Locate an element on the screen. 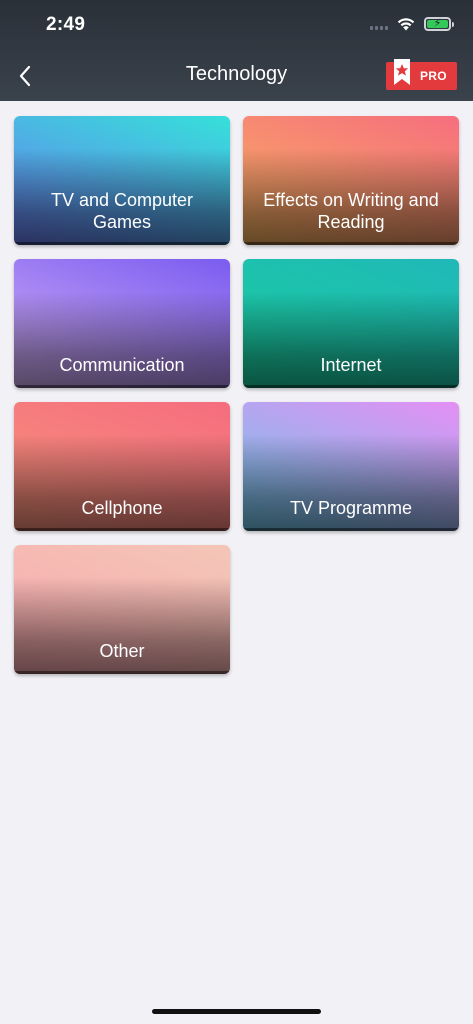 This screenshot has height=1024, width=473. pro-label: PRO is located at coordinates (433, 76).